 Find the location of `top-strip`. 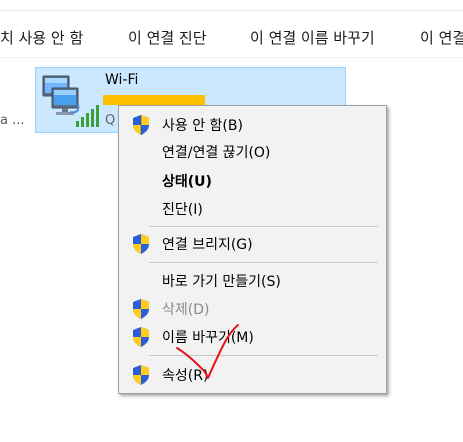

top-strip is located at coordinates (231, 5).